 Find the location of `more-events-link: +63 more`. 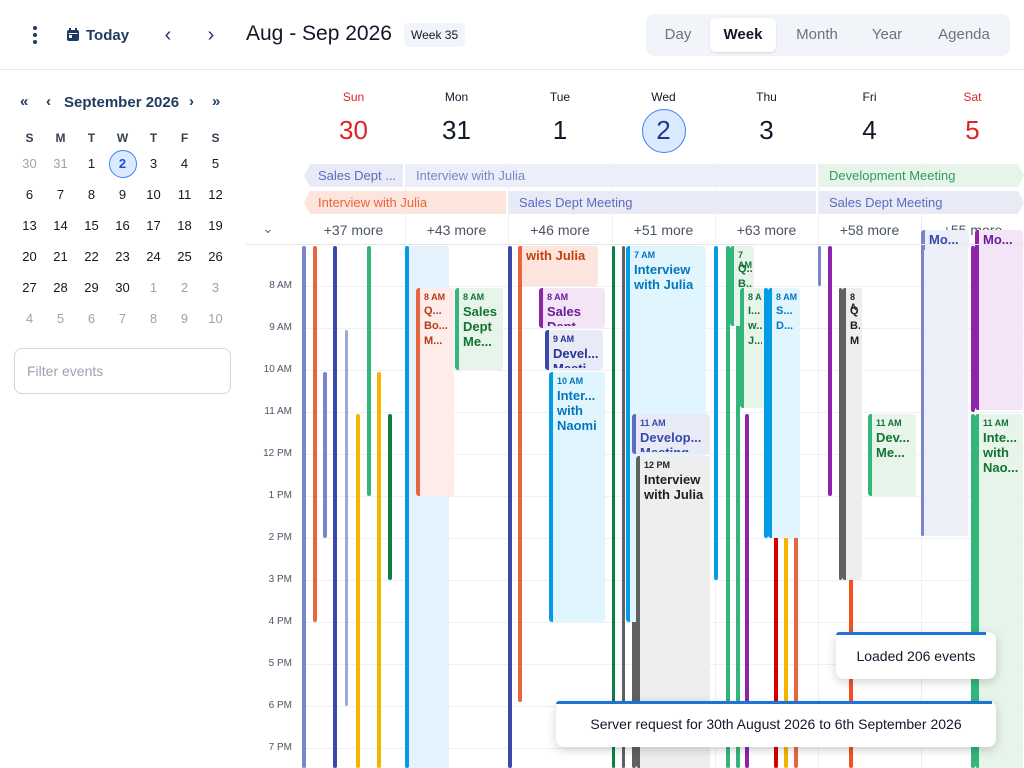

more-events-link: +63 more is located at coordinates (766, 230).